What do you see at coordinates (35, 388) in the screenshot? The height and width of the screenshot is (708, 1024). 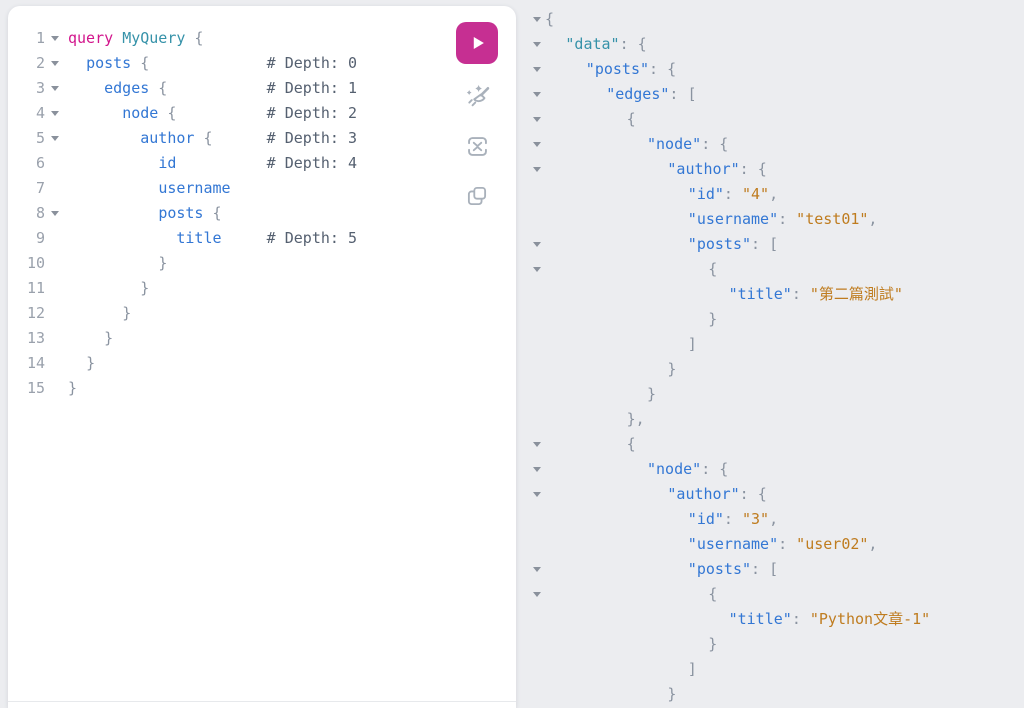 I see `line-number: 15` at bounding box center [35, 388].